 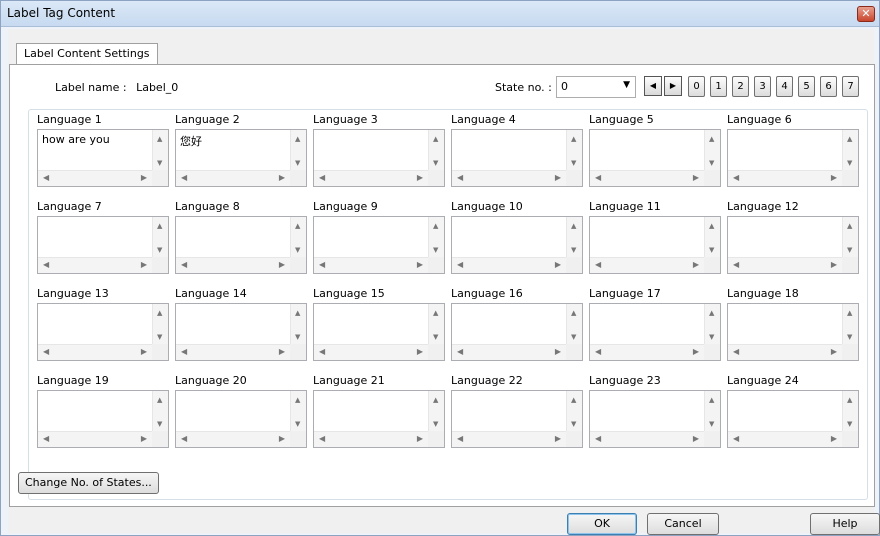 What do you see at coordinates (683, 524) in the screenshot?
I see `cancel-button: Cancel` at bounding box center [683, 524].